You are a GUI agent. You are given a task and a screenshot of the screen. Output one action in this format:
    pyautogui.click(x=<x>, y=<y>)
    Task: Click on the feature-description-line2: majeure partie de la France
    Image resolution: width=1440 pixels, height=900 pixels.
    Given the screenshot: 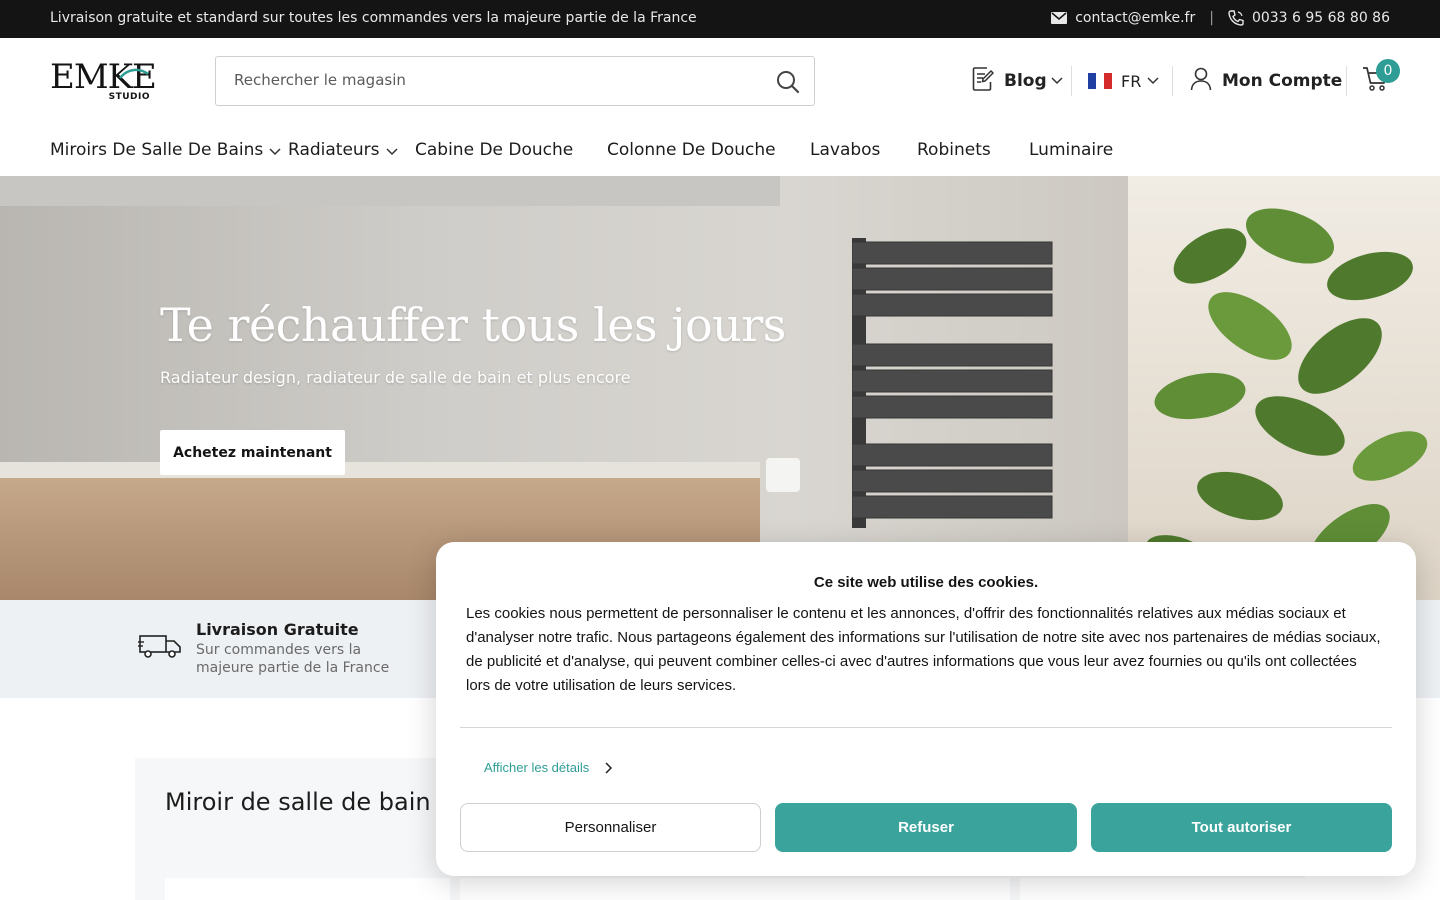 What is the action you would take?
    pyautogui.click(x=293, y=668)
    